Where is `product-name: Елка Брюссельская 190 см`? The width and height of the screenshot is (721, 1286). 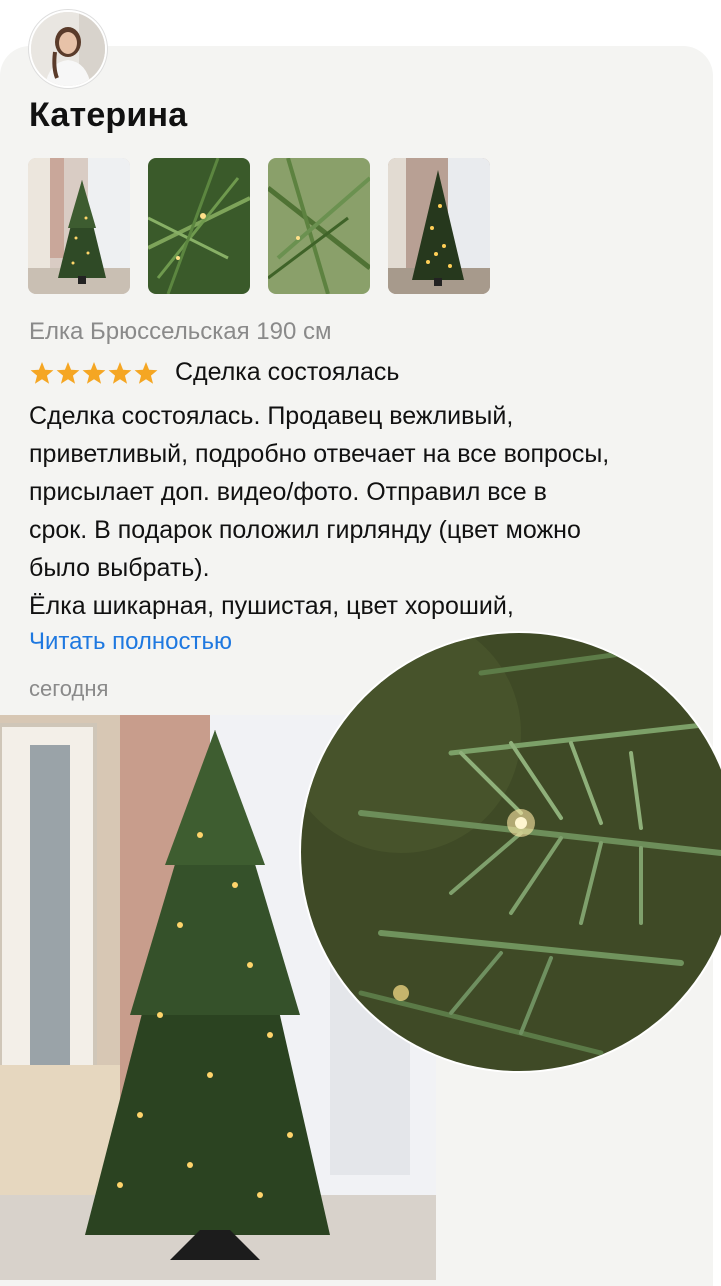
product-name: Елка Брюссельская 190 см is located at coordinates (180, 332).